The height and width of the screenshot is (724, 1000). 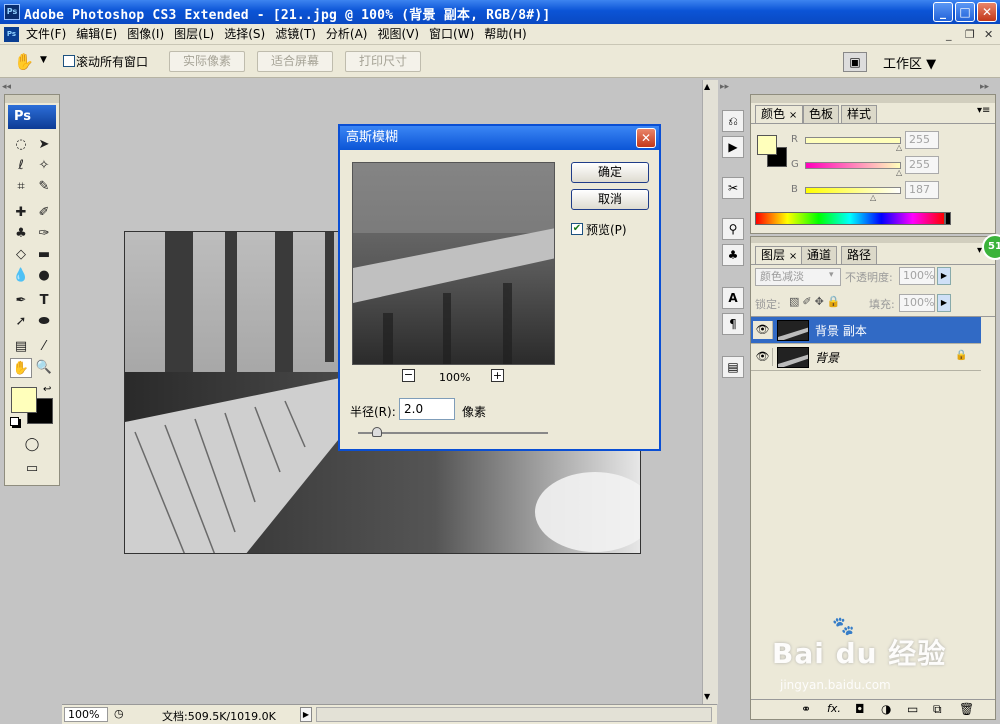 What do you see at coordinates (970, 34) in the screenshot?
I see `doc-restore-button: ❐` at bounding box center [970, 34].